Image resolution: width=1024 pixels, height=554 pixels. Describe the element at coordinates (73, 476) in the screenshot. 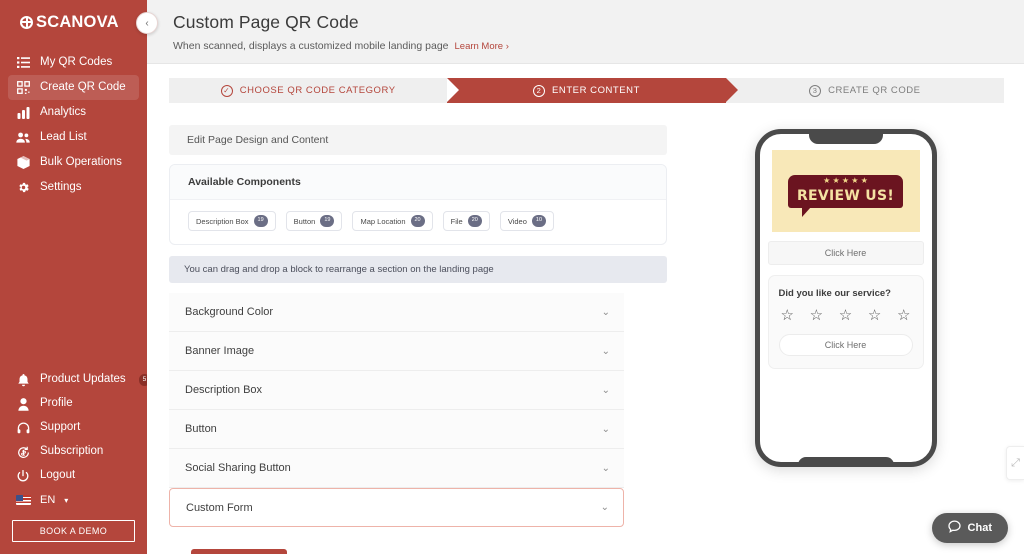

I see `sidebar-item-logout: Logout` at that location.